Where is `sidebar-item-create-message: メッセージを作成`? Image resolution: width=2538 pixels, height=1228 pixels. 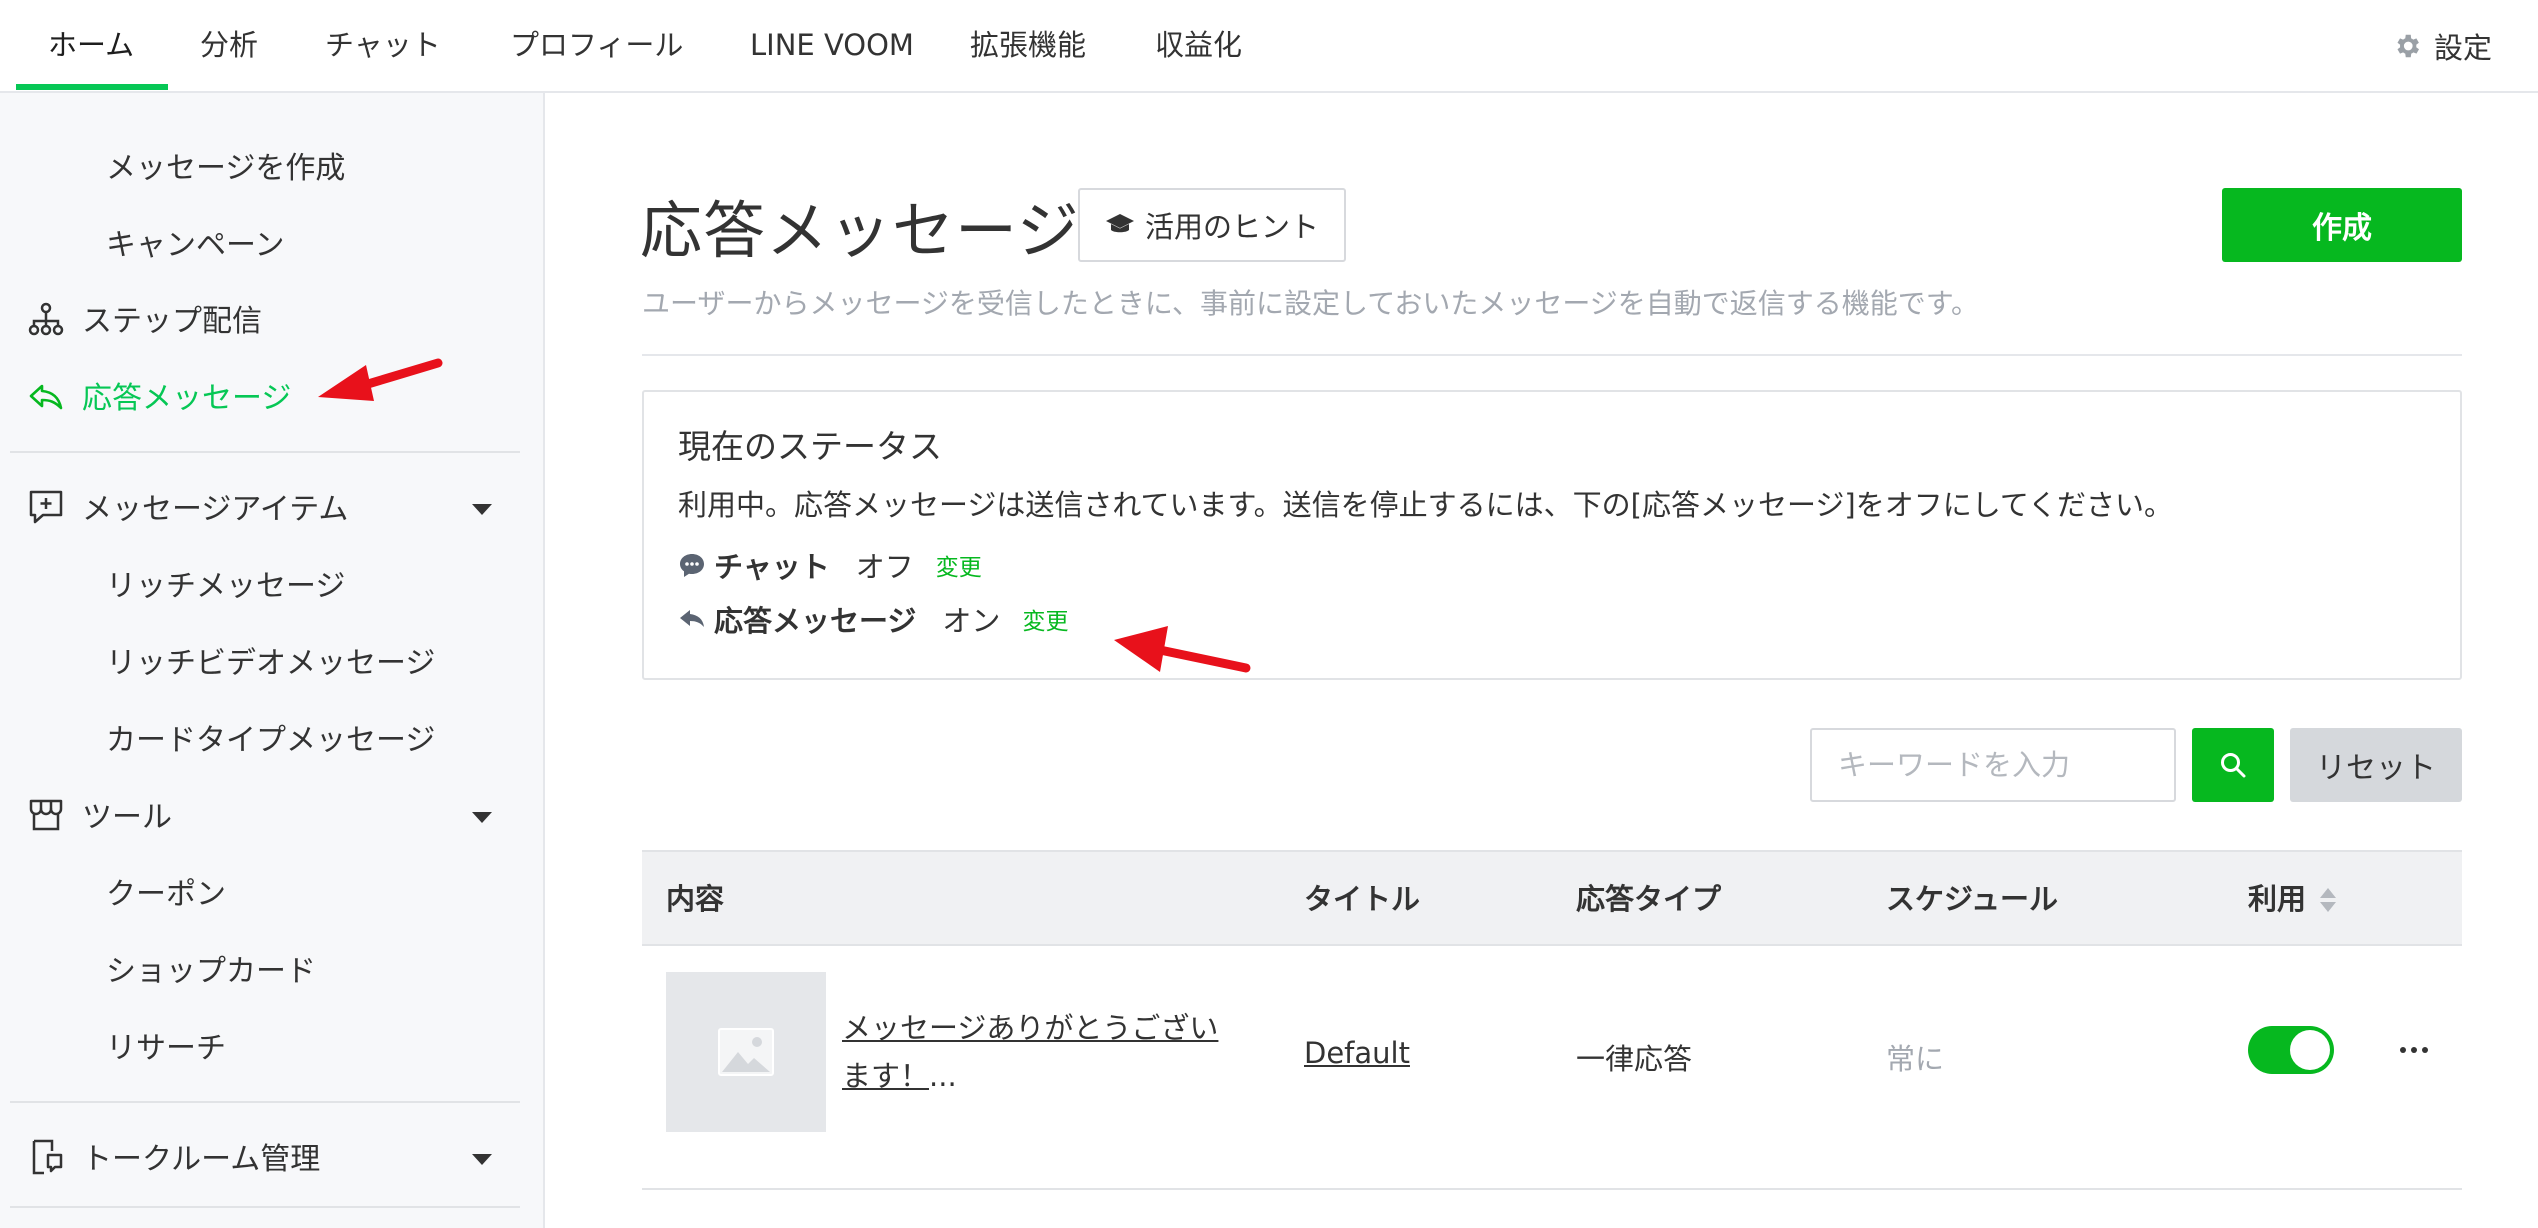
sidebar-item-create-message: メッセージを作成 is located at coordinates (225, 165).